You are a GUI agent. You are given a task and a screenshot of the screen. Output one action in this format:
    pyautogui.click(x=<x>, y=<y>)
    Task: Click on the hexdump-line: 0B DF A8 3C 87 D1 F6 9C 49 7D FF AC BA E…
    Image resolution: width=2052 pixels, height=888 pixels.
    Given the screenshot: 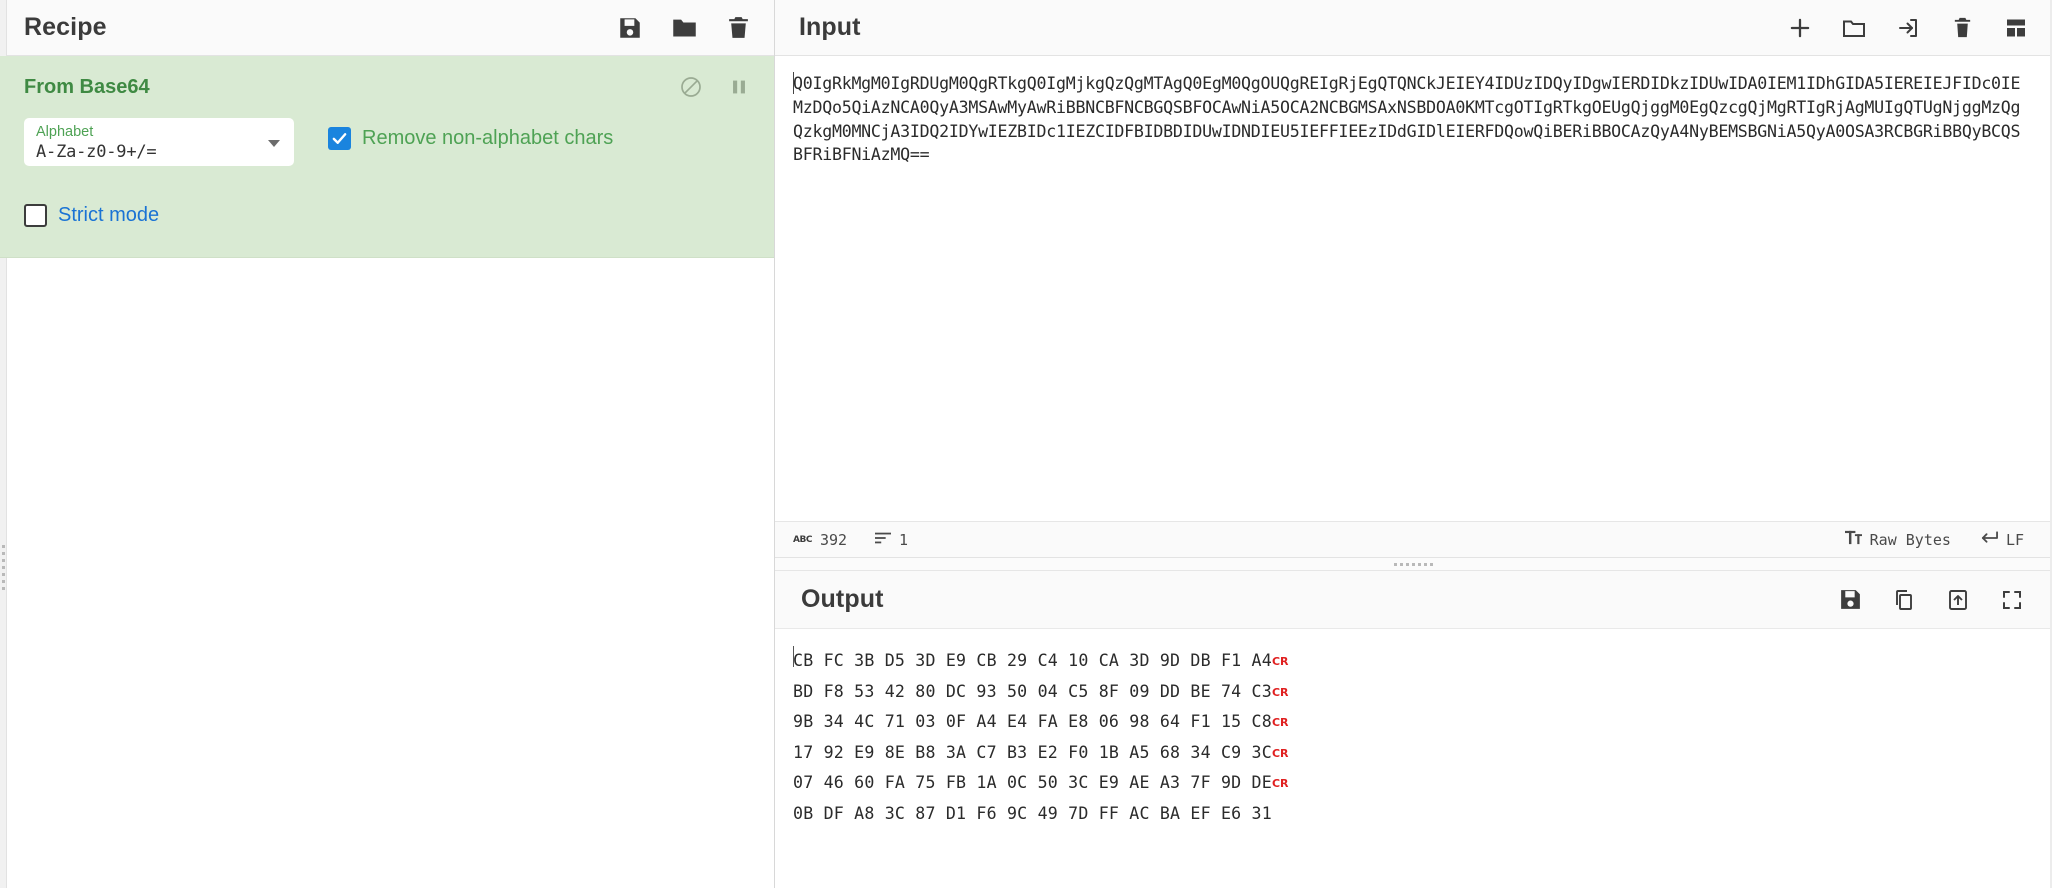 What is the action you would take?
    pyautogui.click(x=1422, y=814)
    